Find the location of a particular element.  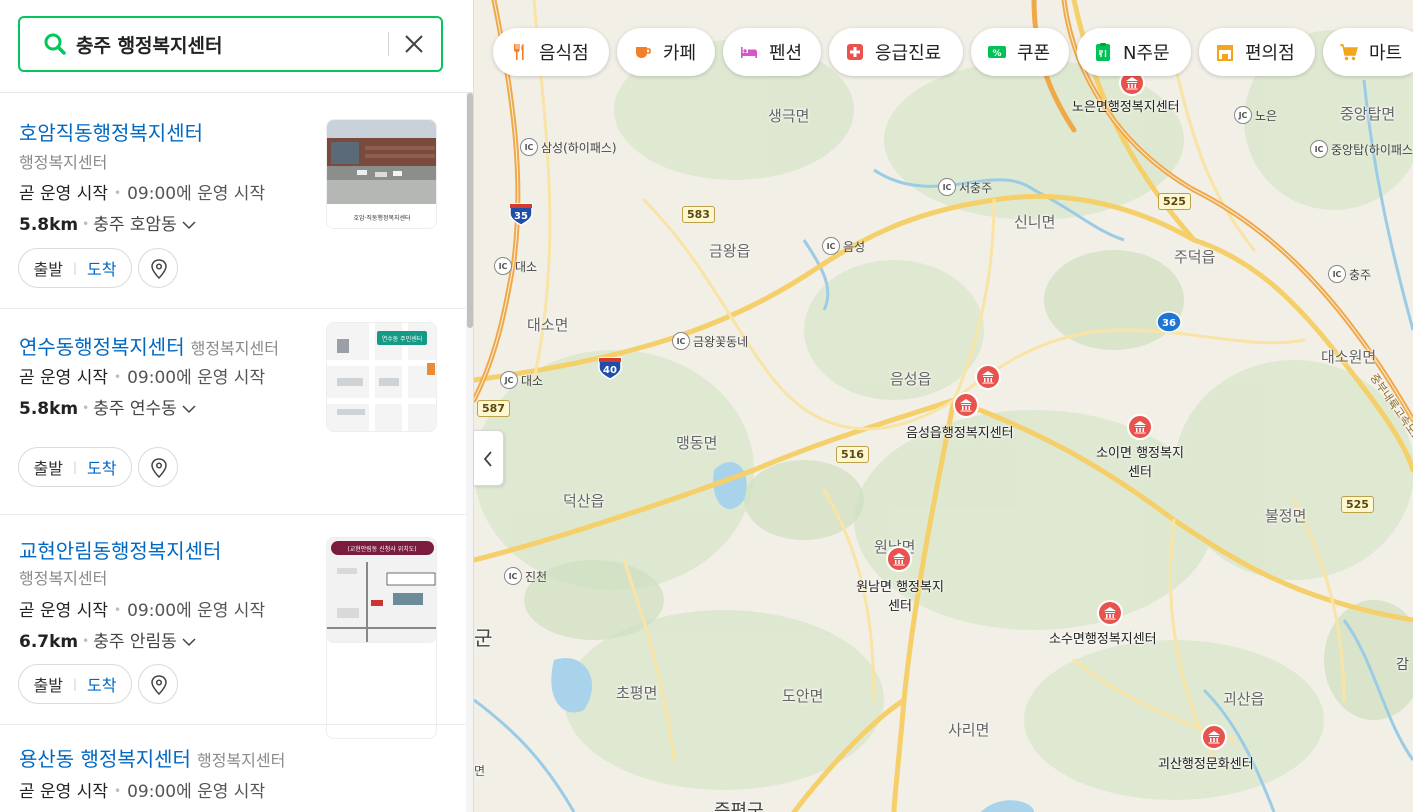

chip-convenience-store: 편의점 is located at coordinates (1257, 52).